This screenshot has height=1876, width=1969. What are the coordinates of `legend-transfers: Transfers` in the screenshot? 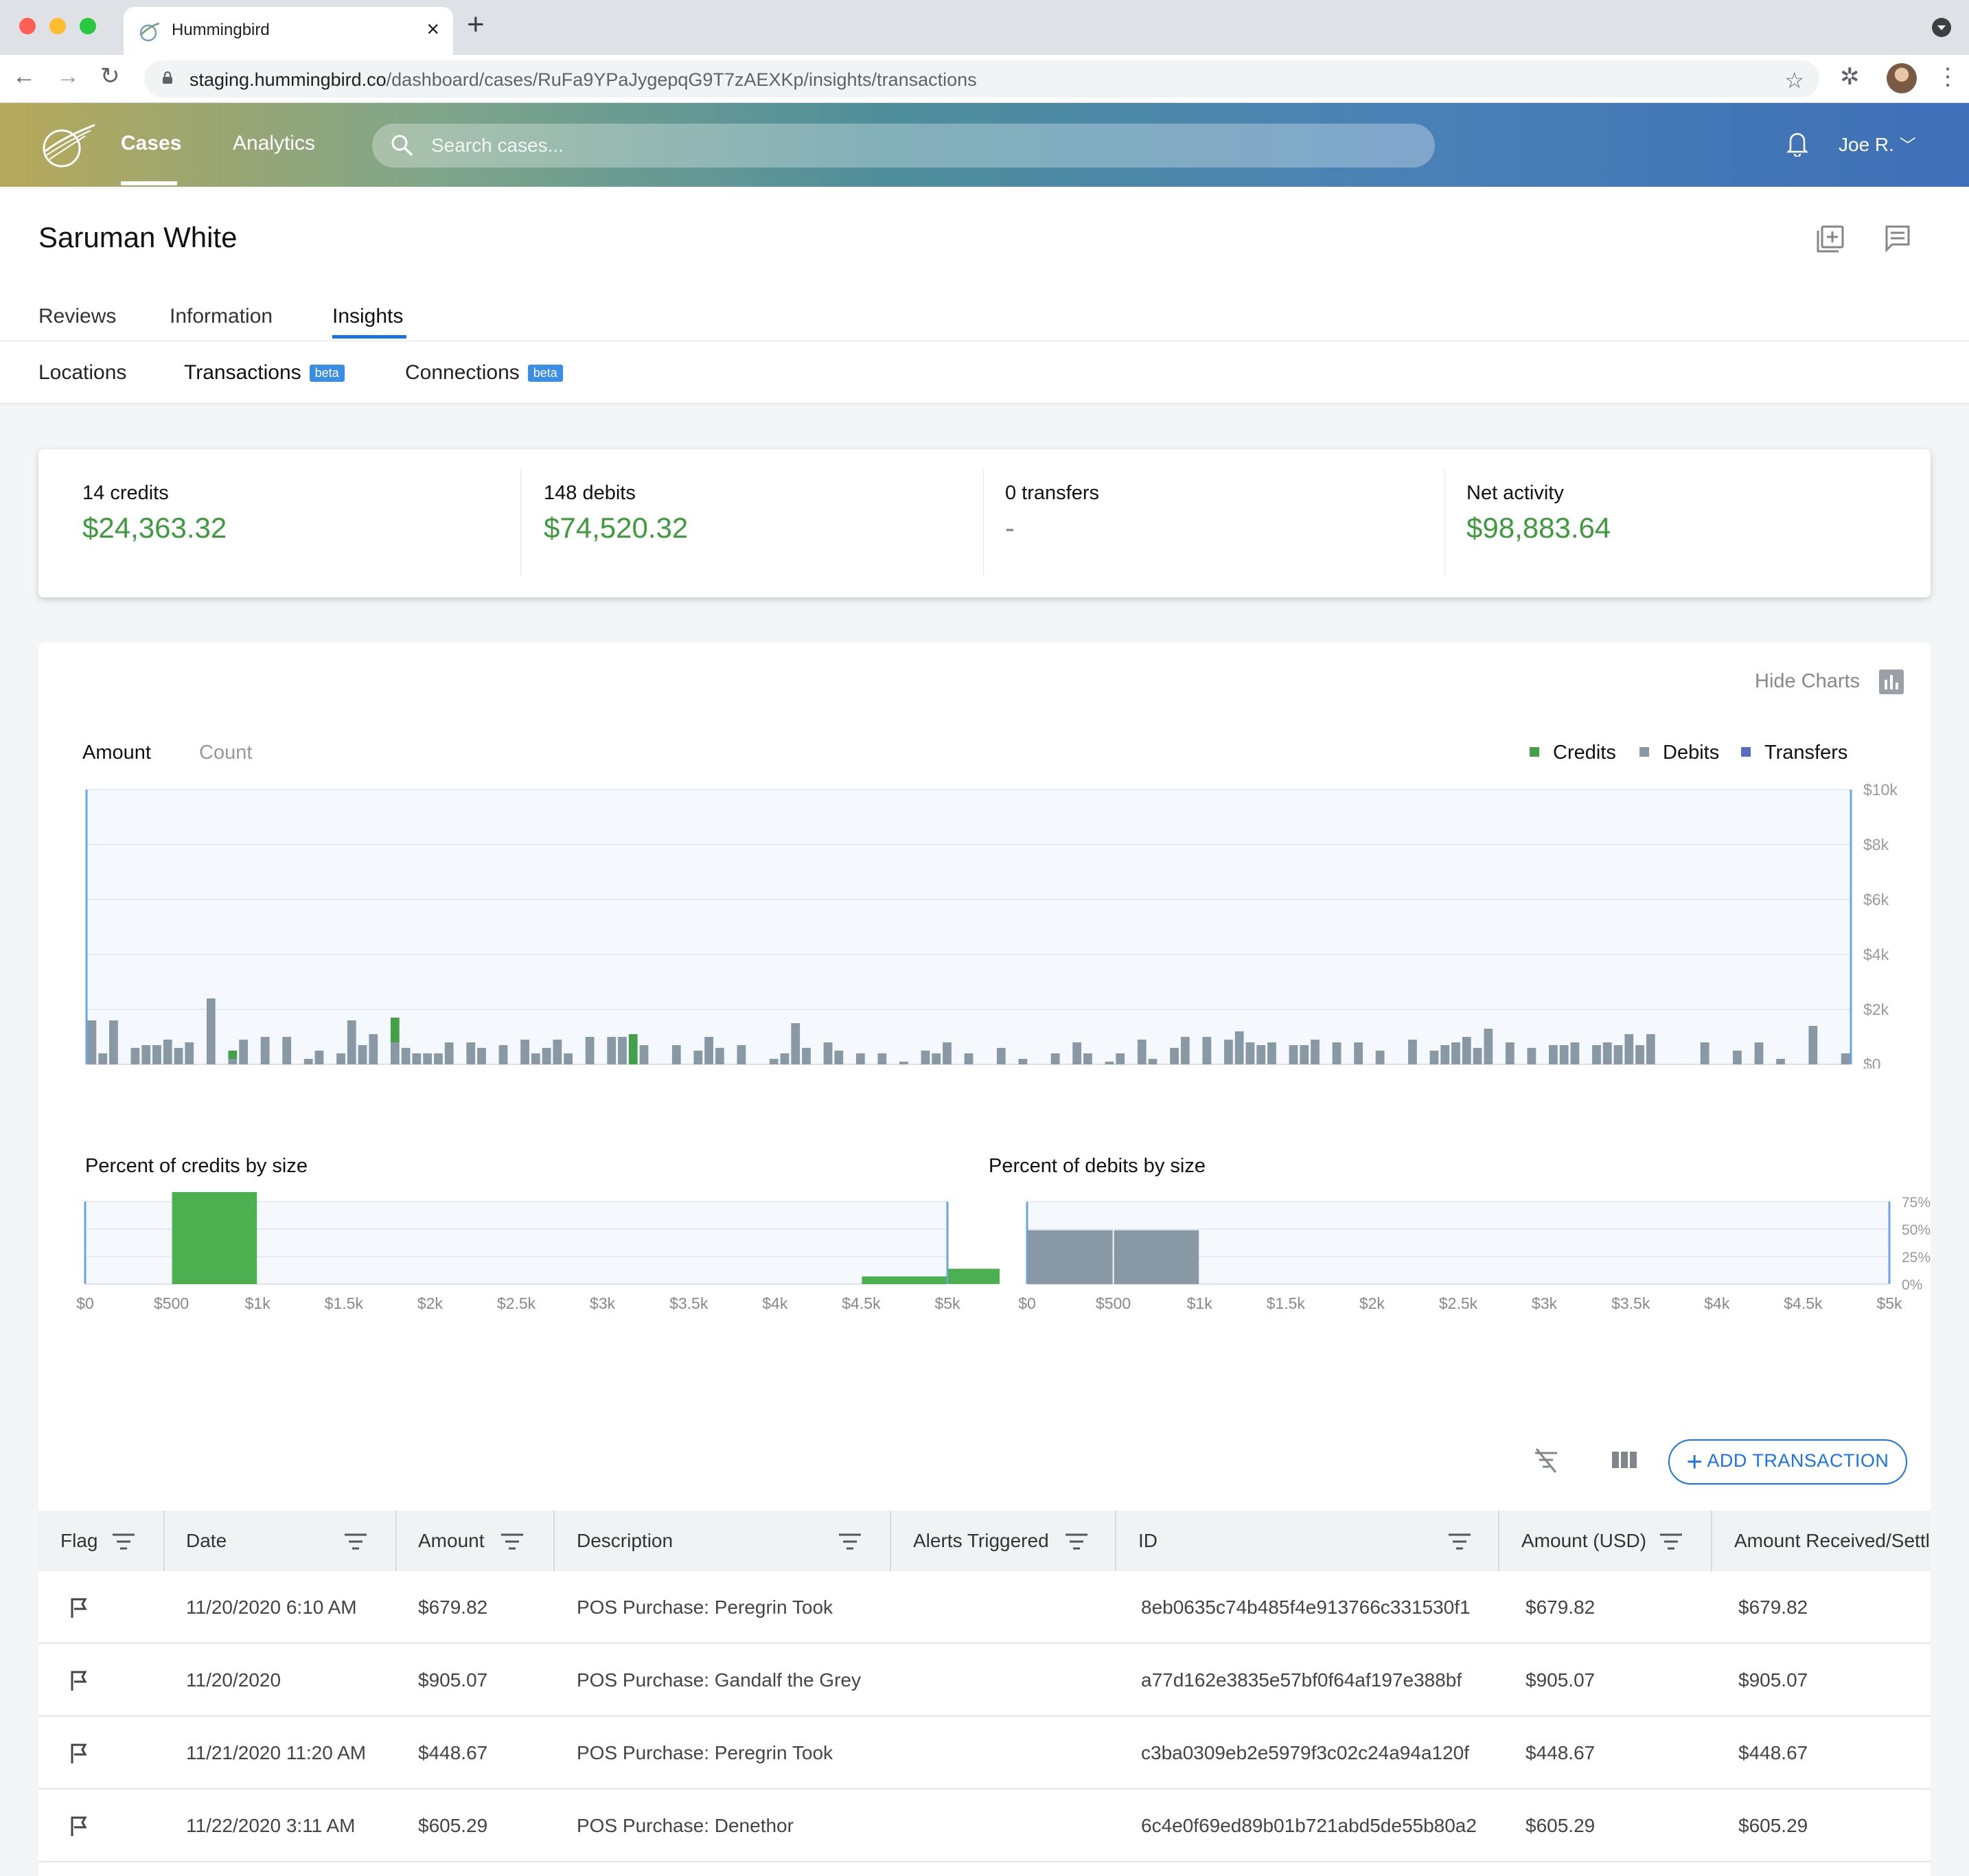 It's located at (1794, 753).